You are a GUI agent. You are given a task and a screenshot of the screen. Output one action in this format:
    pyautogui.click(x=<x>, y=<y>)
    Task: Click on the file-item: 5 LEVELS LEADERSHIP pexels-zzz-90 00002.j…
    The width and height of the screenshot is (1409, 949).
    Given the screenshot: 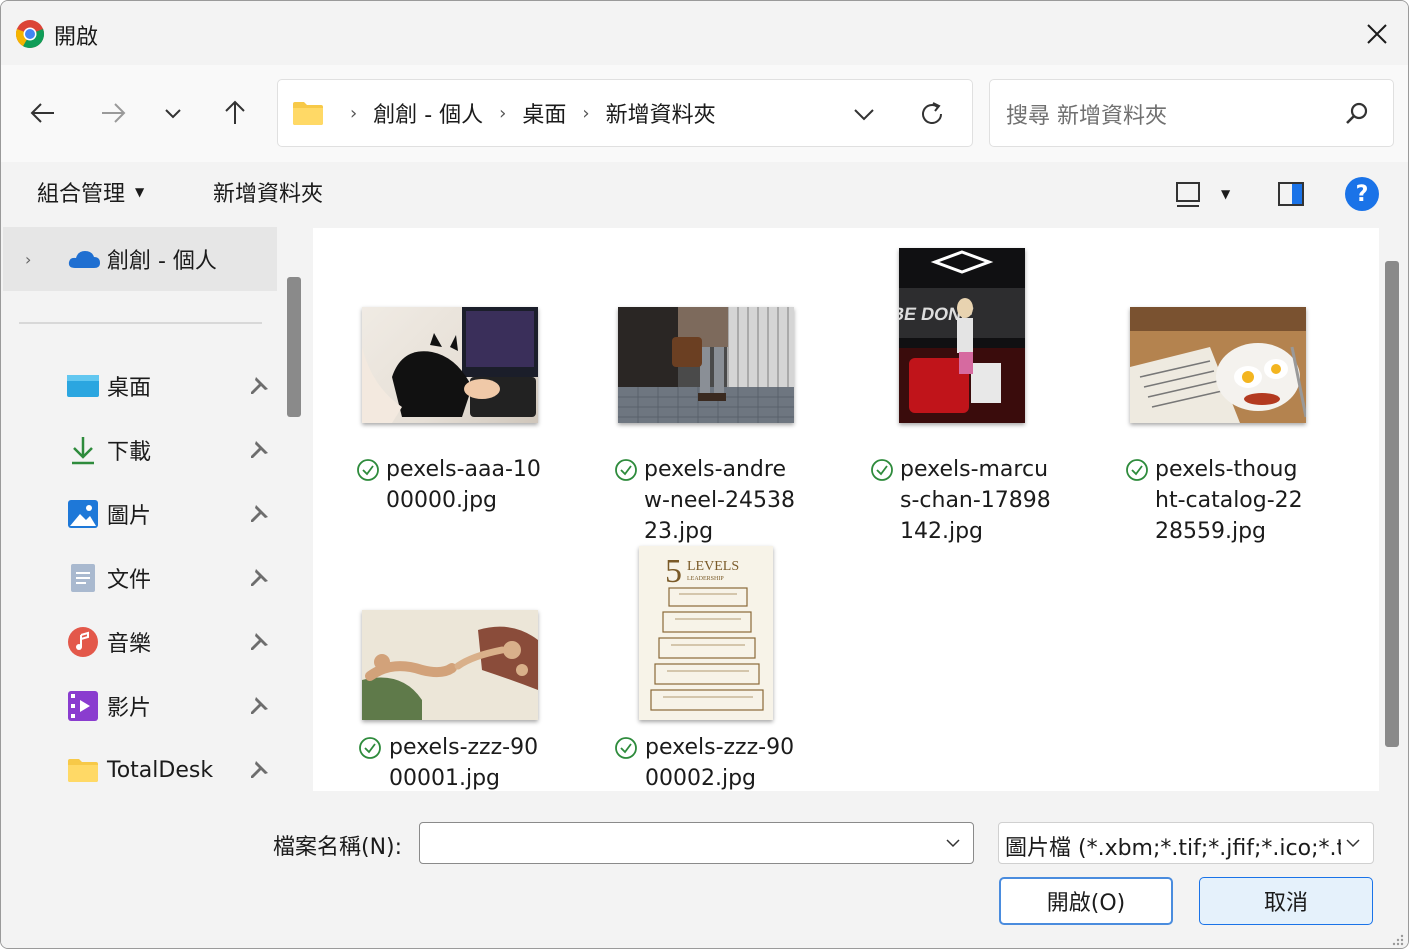 What is the action you would take?
    pyautogui.click(x=724, y=668)
    